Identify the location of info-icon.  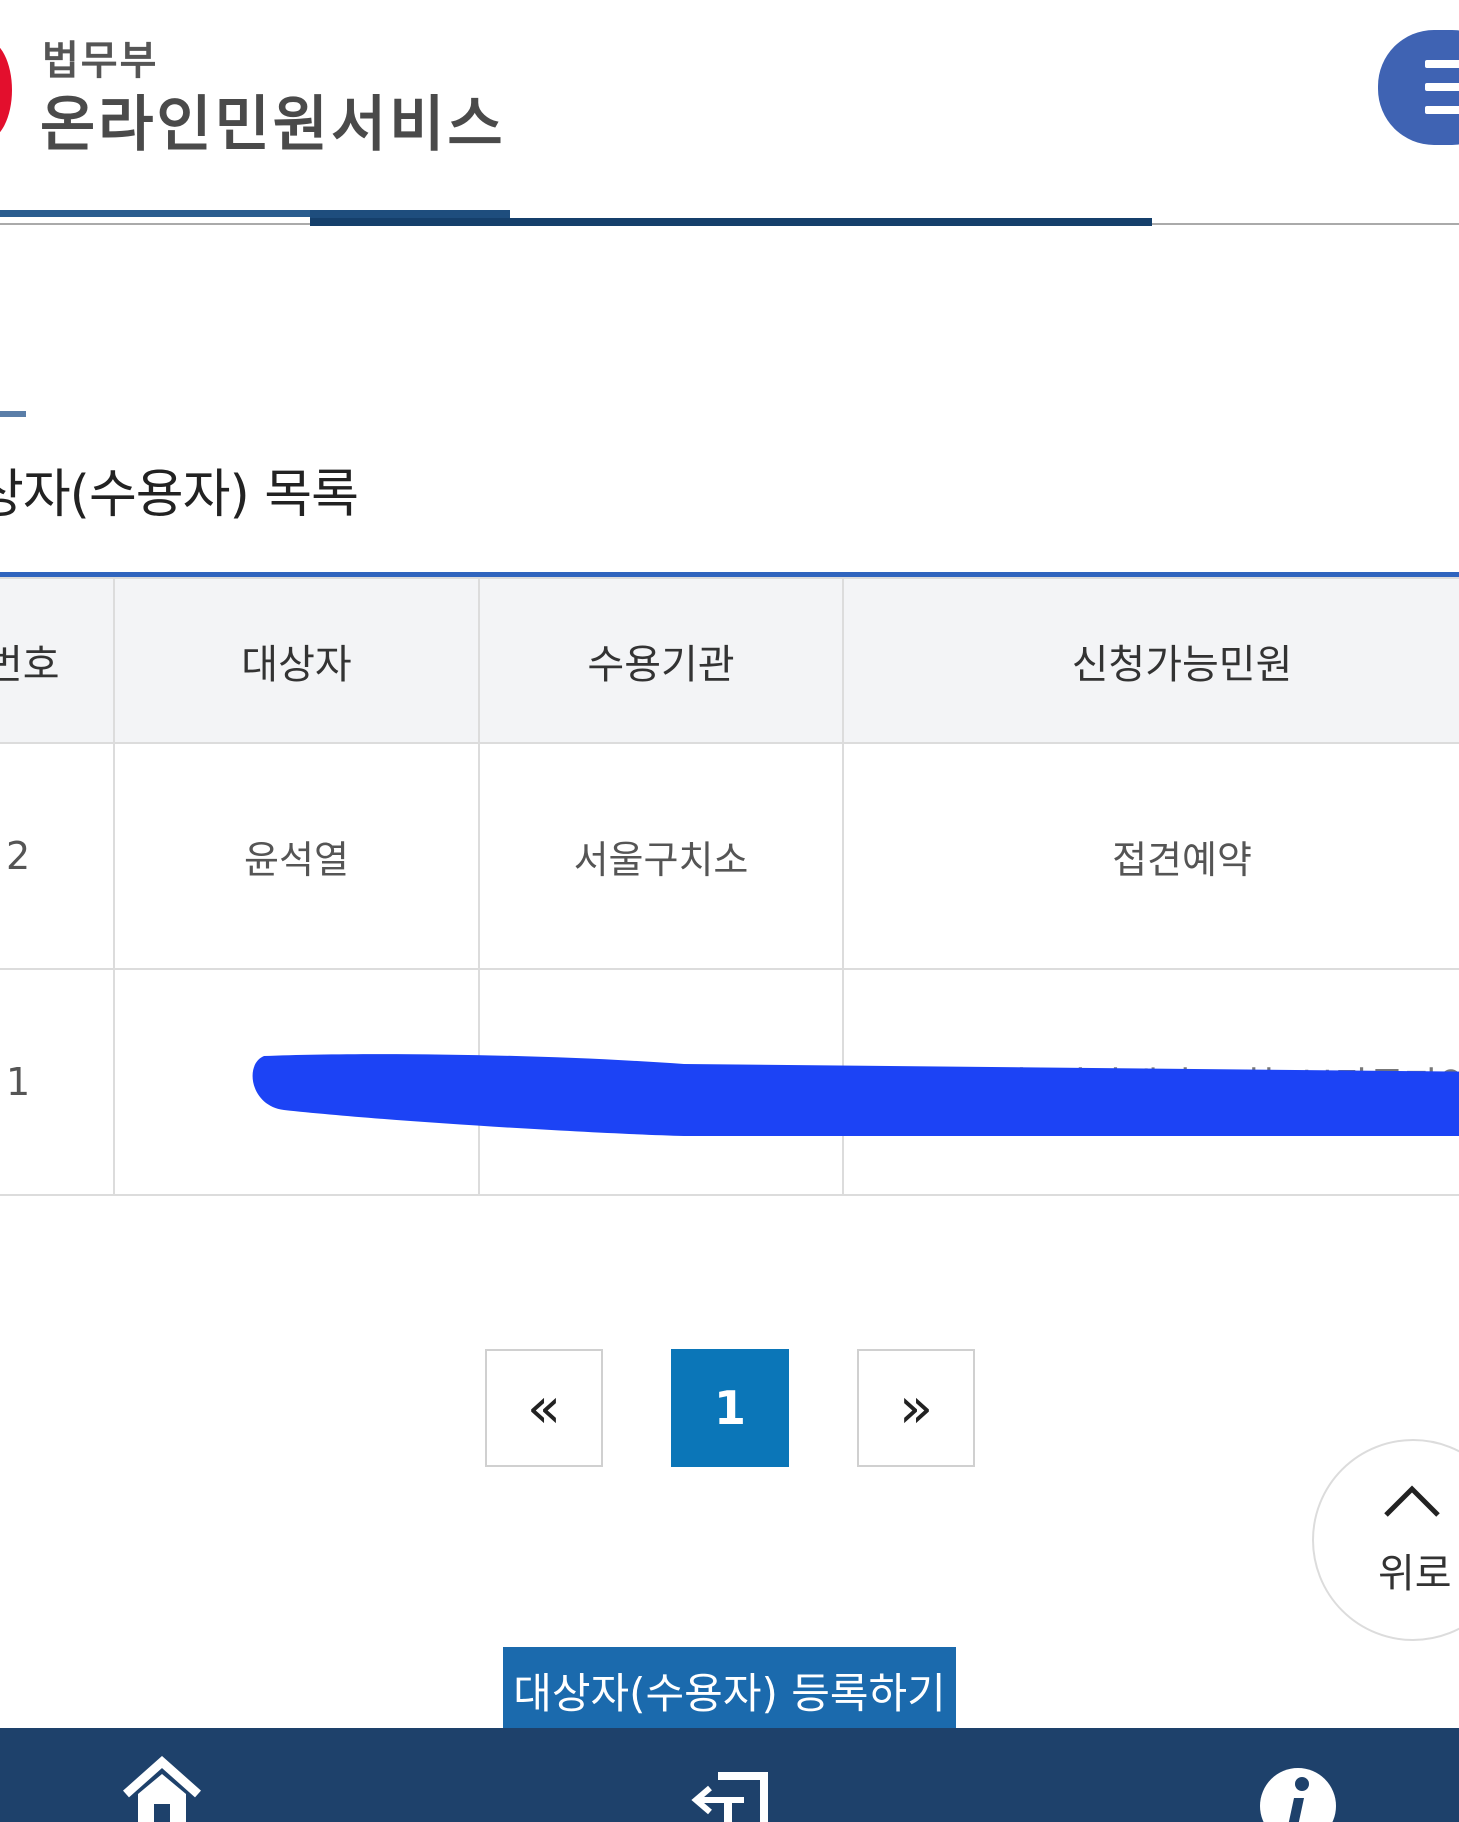
(1298, 1794).